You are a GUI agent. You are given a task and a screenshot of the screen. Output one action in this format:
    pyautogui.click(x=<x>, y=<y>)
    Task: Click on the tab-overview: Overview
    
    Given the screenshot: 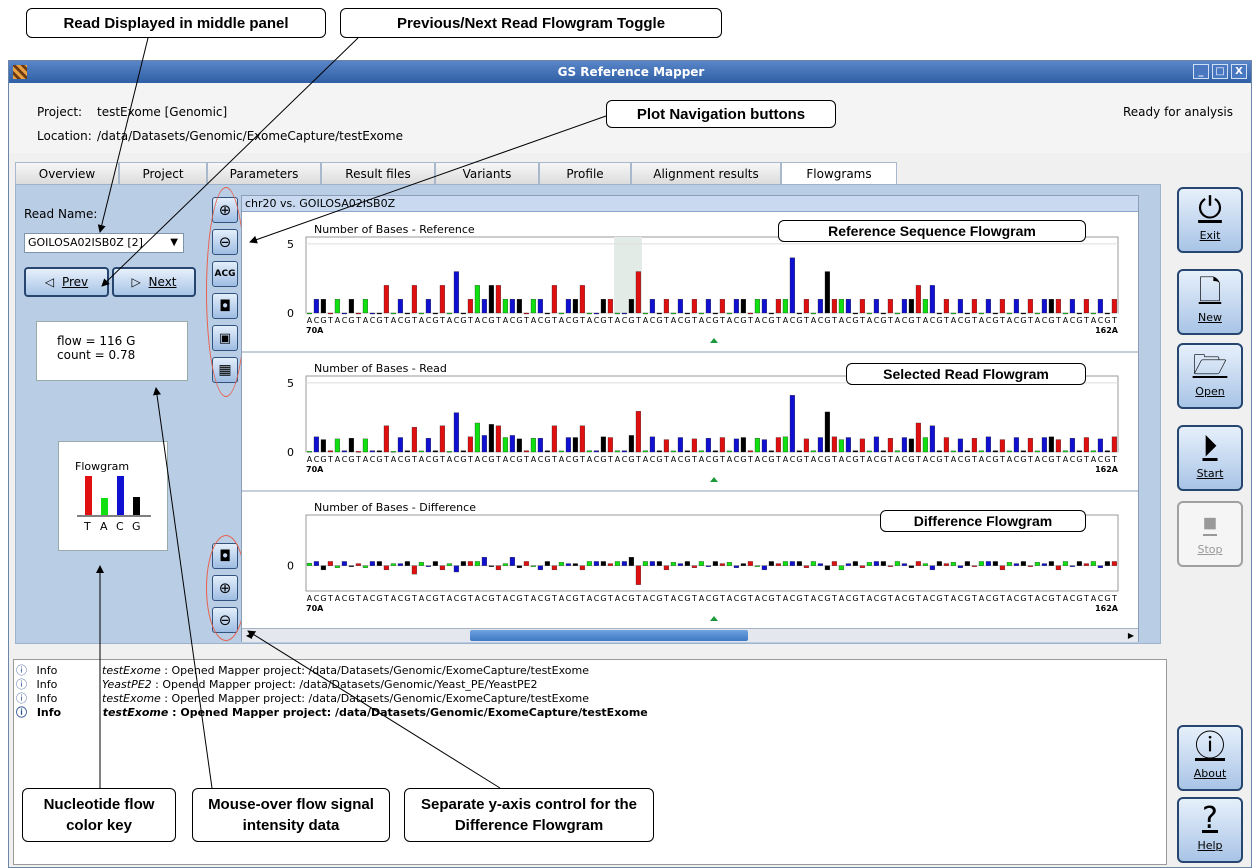 What is the action you would take?
    pyautogui.click(x=67, y=173)
    